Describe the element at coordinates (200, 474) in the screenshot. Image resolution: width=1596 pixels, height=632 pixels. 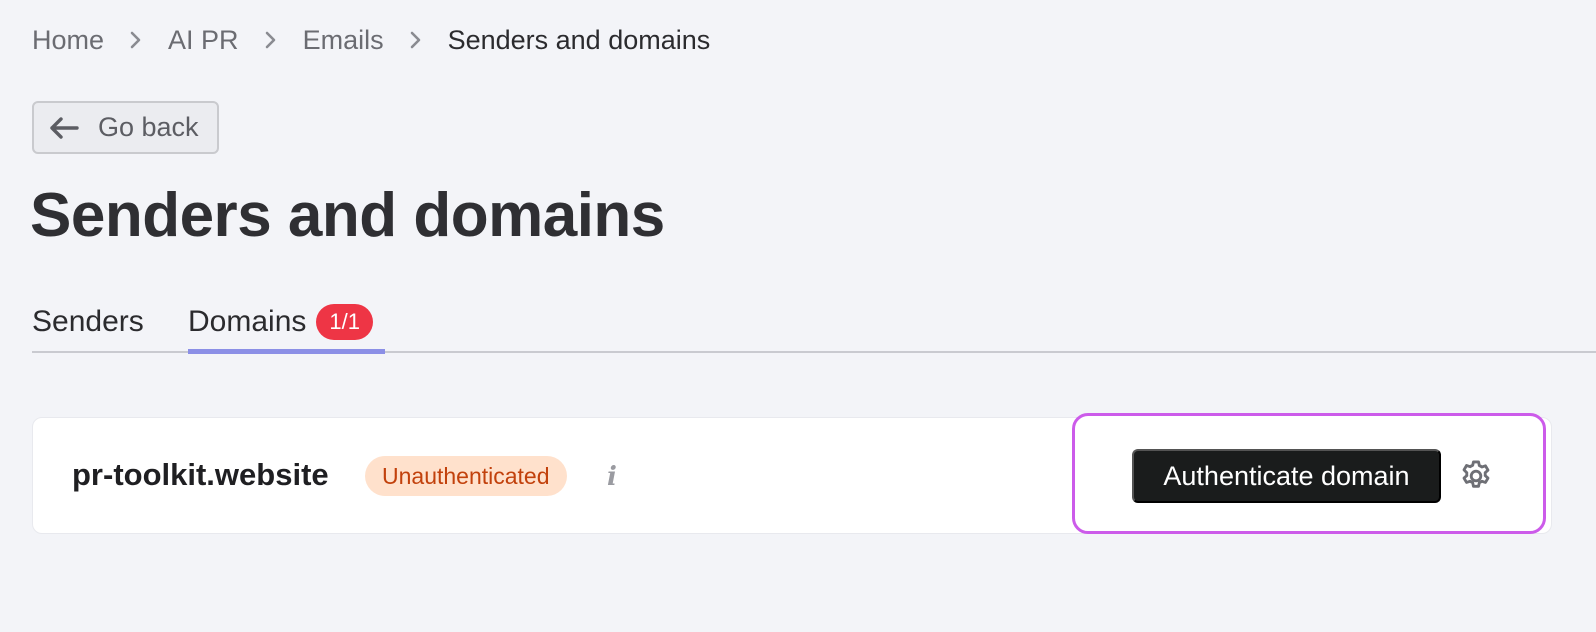
I see `domain-name: pr-toolkit.website` at that location.